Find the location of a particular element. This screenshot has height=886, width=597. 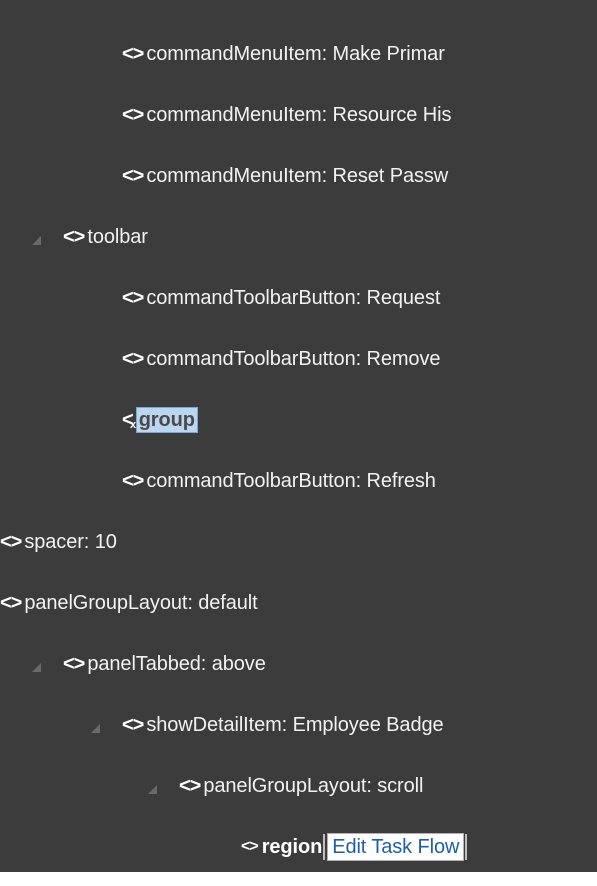

tree-node-label: commandToolbarButton: Request is located at coordinates (293, 297).